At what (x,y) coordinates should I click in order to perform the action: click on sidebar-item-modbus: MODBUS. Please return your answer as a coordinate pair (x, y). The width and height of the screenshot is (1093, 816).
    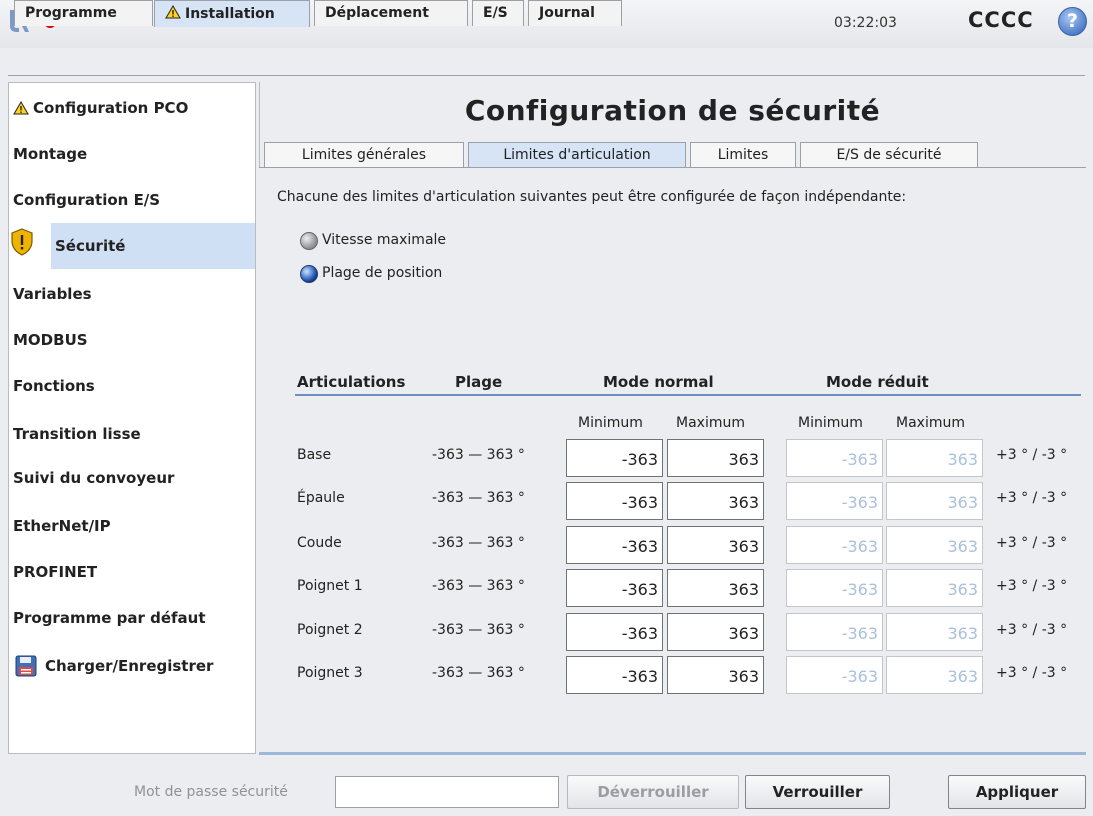
    Looking at the image, I should click on (132, 340).